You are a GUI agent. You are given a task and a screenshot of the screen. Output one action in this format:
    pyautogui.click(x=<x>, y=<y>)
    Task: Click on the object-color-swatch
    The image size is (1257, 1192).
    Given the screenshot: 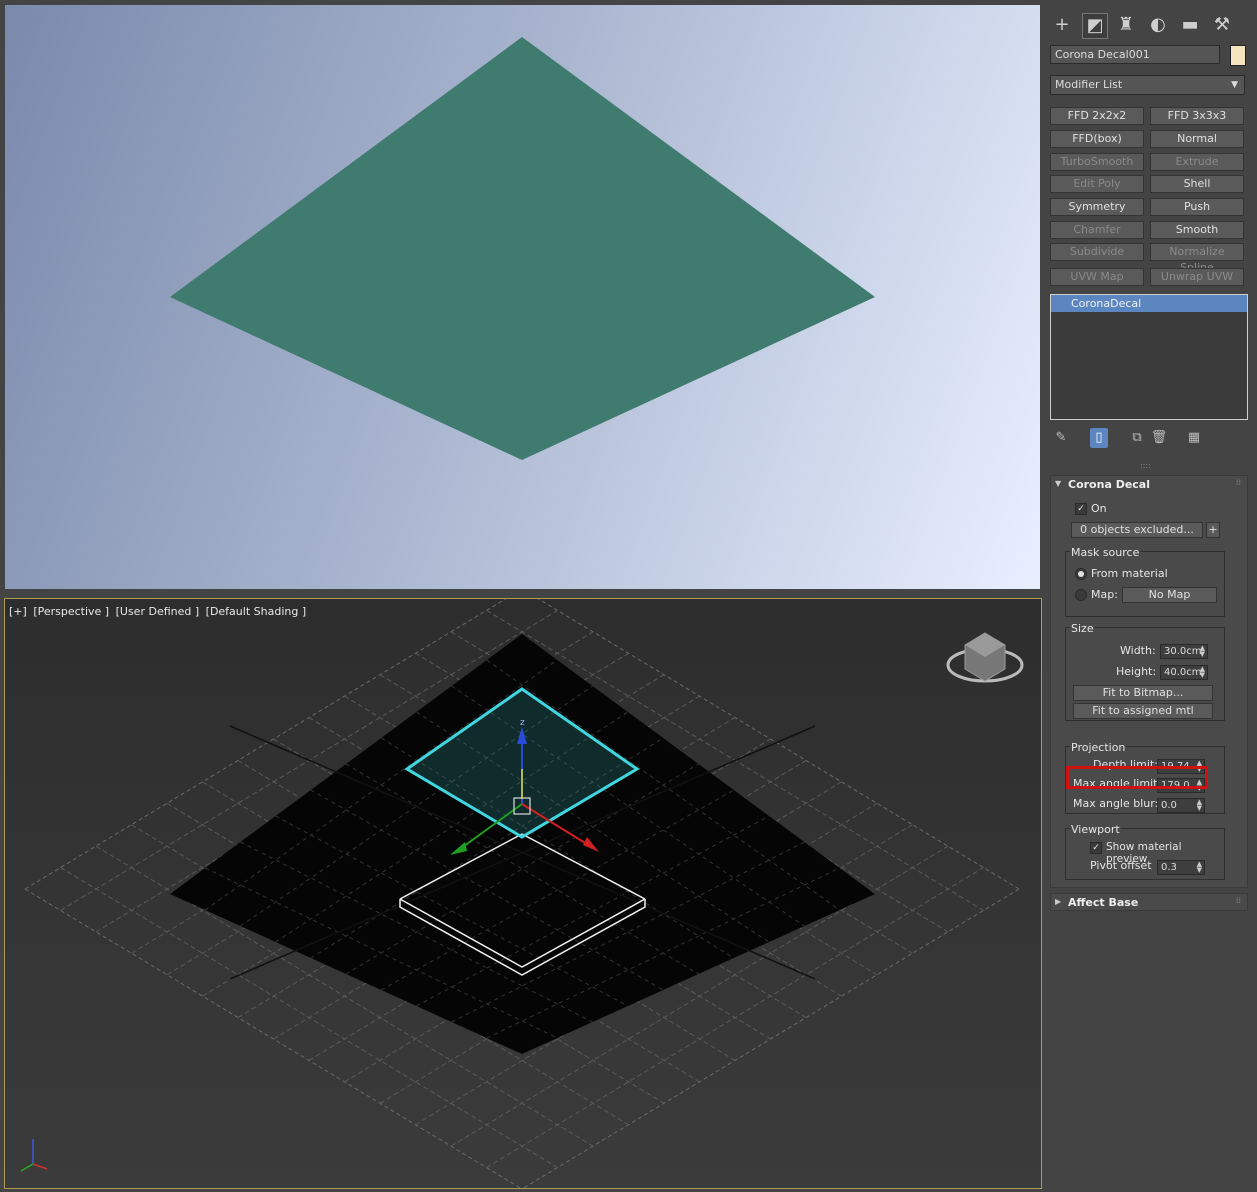 What is the action you would take?
    pyautogui.click(x=1238, y=55)
    